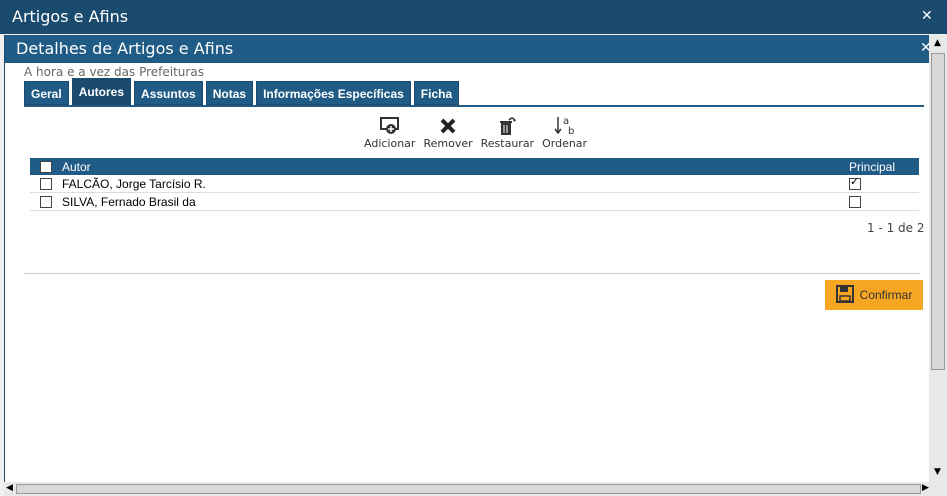 The height and width of the screenshot is (496, 947). I want to click on restore-trash-icon, so click(507, 126).